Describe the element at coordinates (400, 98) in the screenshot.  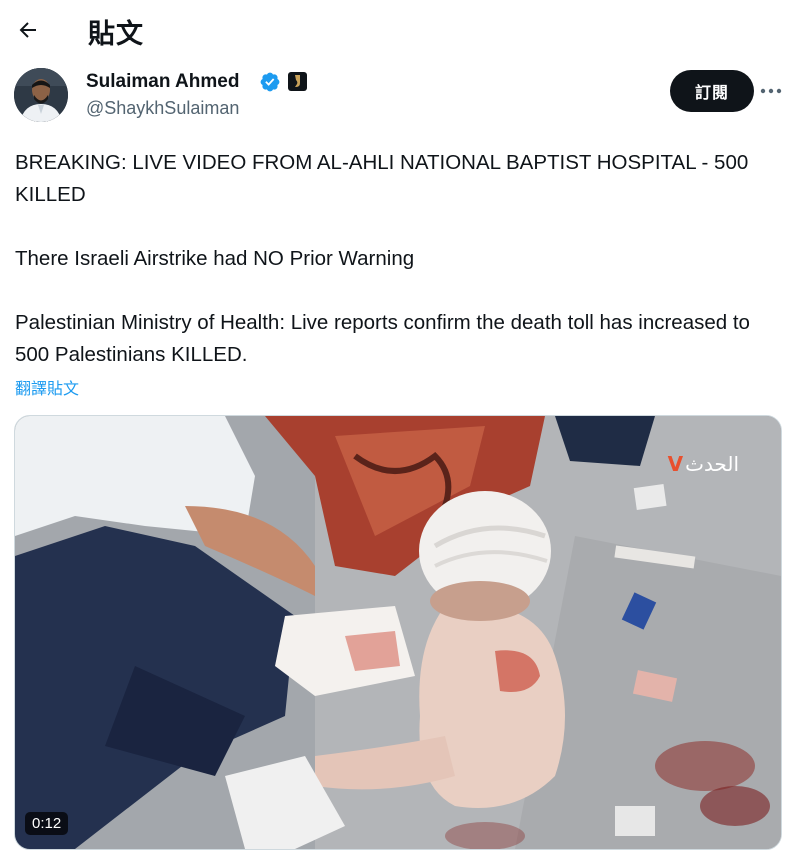
I see `author-row: Sulaiman Ahmed @ShaykhSulaiman 訂閱` at that location.